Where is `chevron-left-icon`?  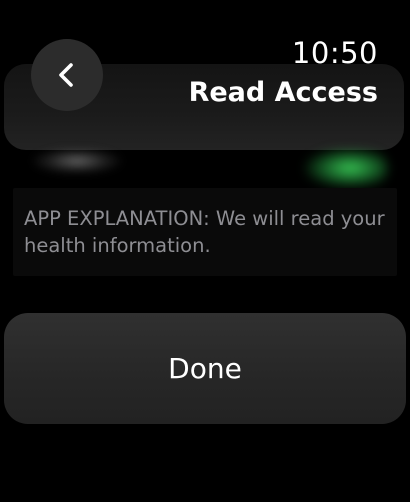
chevron-left-icon is located at coordinates (66, 75).